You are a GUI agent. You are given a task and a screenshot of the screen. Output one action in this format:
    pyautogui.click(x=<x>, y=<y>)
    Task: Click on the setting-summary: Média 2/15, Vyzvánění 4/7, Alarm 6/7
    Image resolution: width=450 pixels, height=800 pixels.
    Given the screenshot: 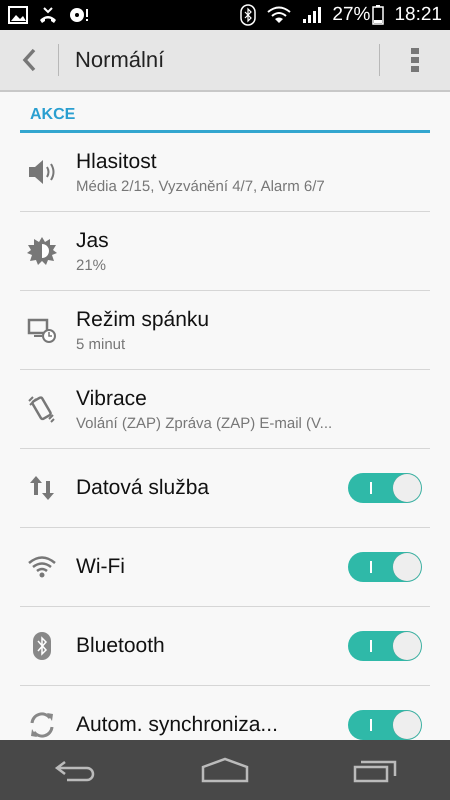 What is the action you would take?
    pyautogui.click(x=201, y=186)
    